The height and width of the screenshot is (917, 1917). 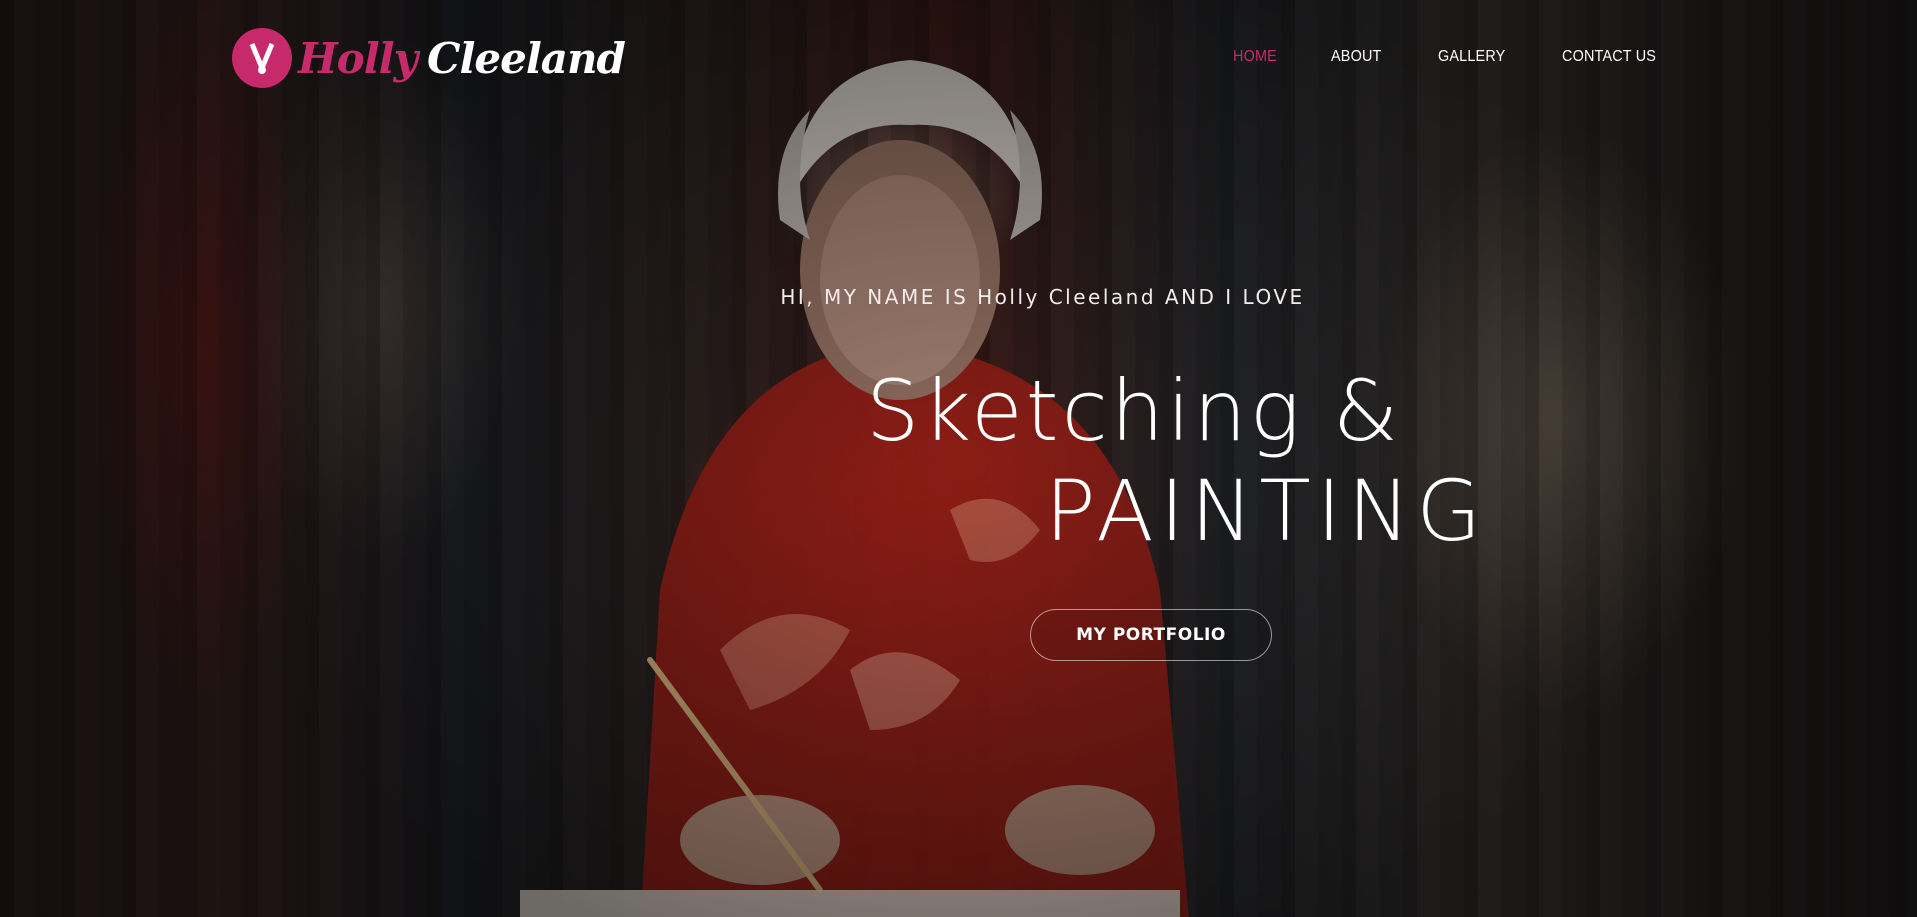 I want to click on main-nav: HOME ABOUT GALLERY CONTACT US, so click(x=1425, y=57).